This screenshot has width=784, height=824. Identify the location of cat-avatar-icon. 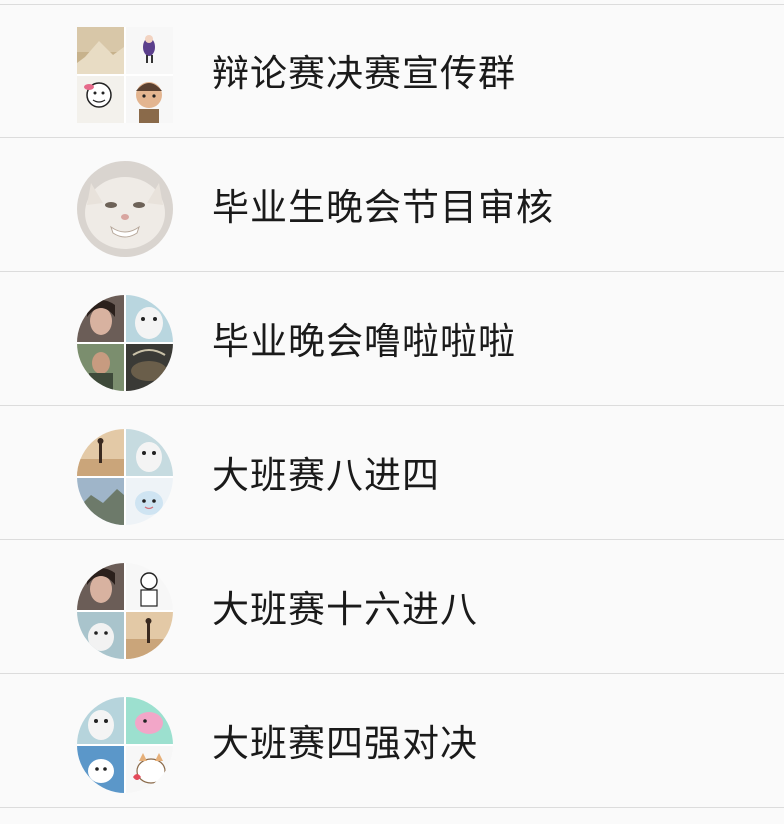
(125, 209).